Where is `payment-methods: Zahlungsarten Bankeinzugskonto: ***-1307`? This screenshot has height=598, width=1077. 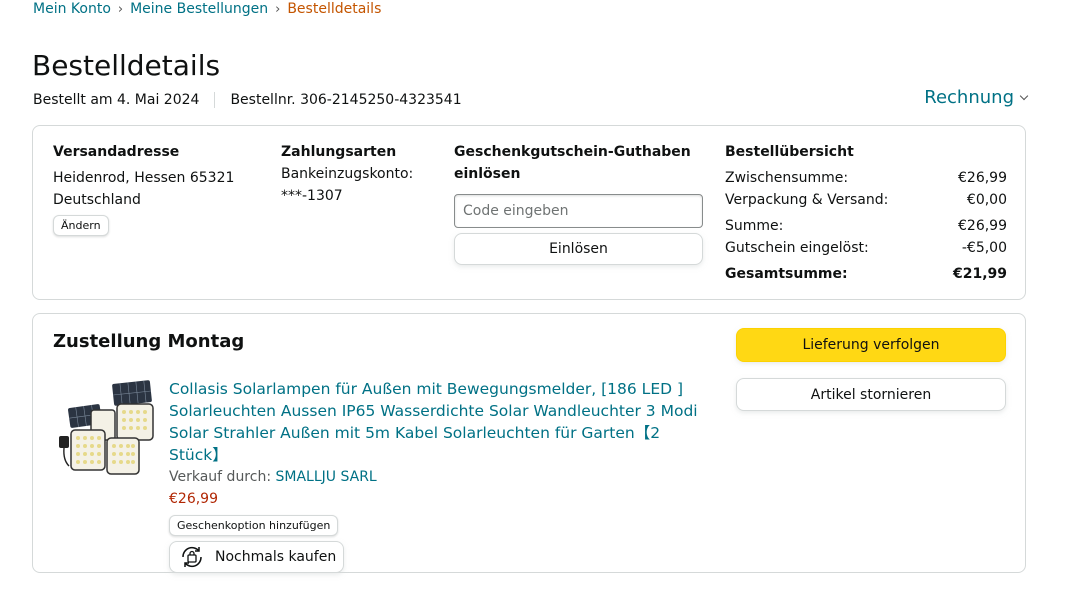
payment-methods: Zahlungsarten Bankeinzugskonto: ***-1307 is located at coordinates (361, 174).